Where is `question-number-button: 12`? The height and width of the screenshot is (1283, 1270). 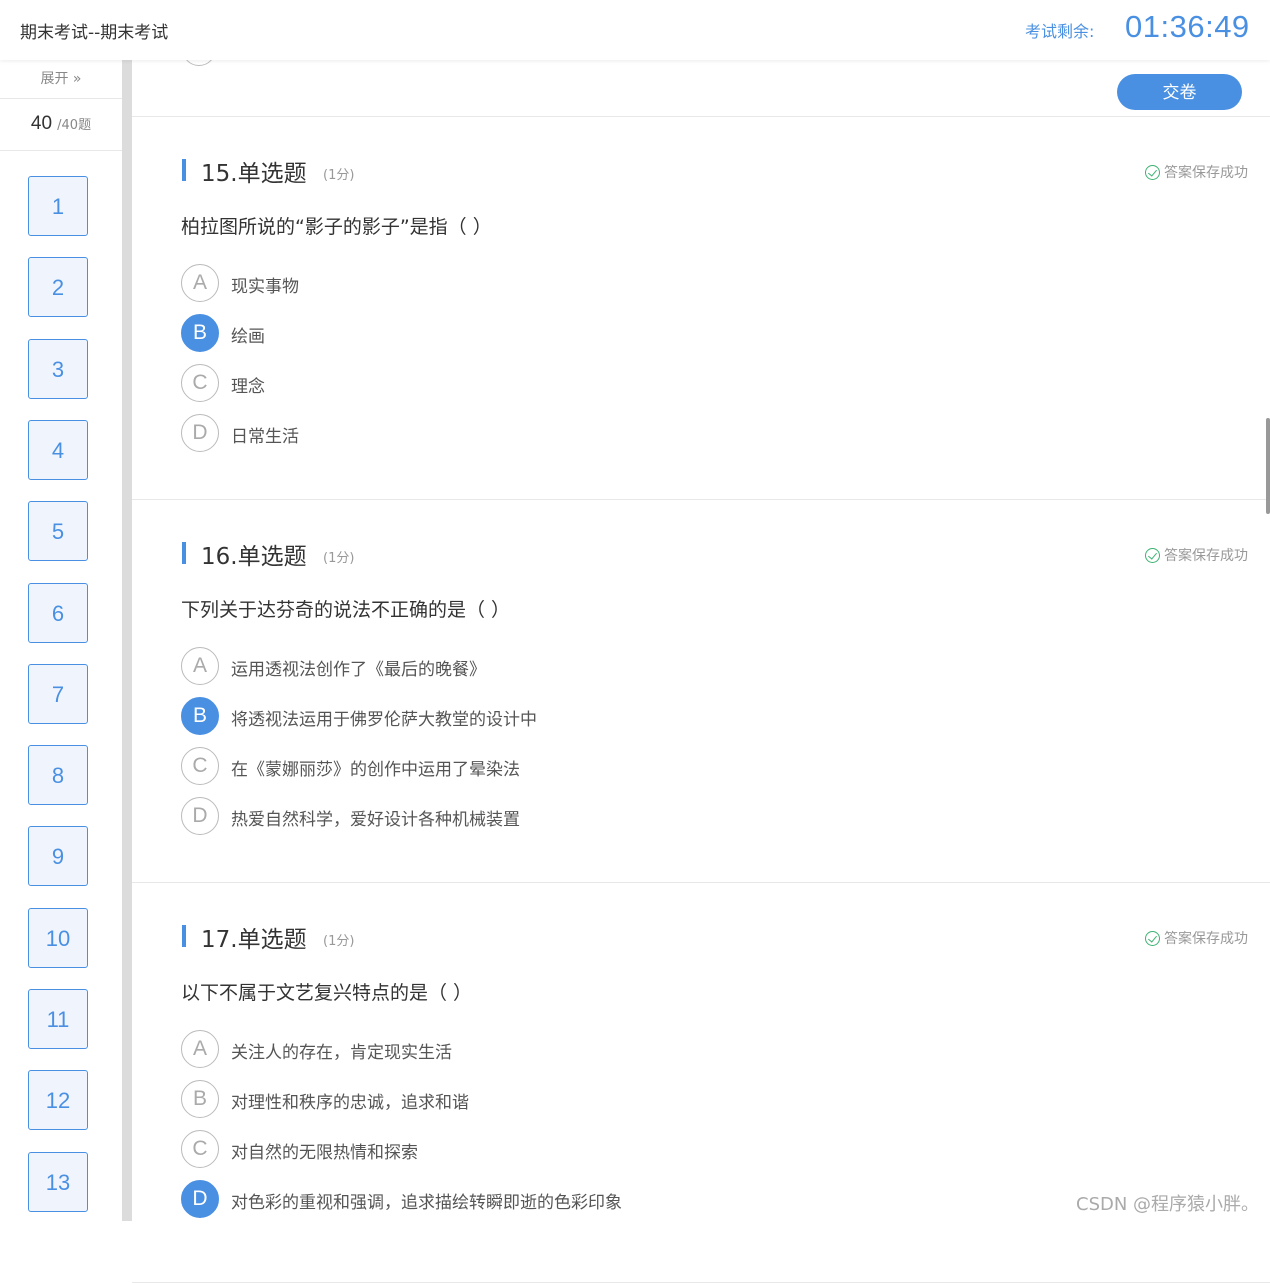
question-number-button: 12 is located at coordinates (58, 1100).